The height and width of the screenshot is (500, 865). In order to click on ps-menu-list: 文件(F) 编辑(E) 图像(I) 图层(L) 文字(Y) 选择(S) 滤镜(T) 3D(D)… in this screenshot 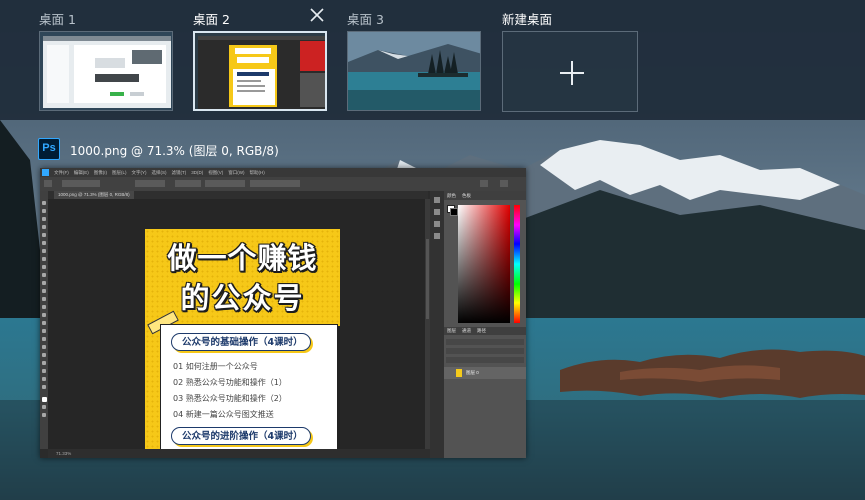, I will do `click(162, 172)`.